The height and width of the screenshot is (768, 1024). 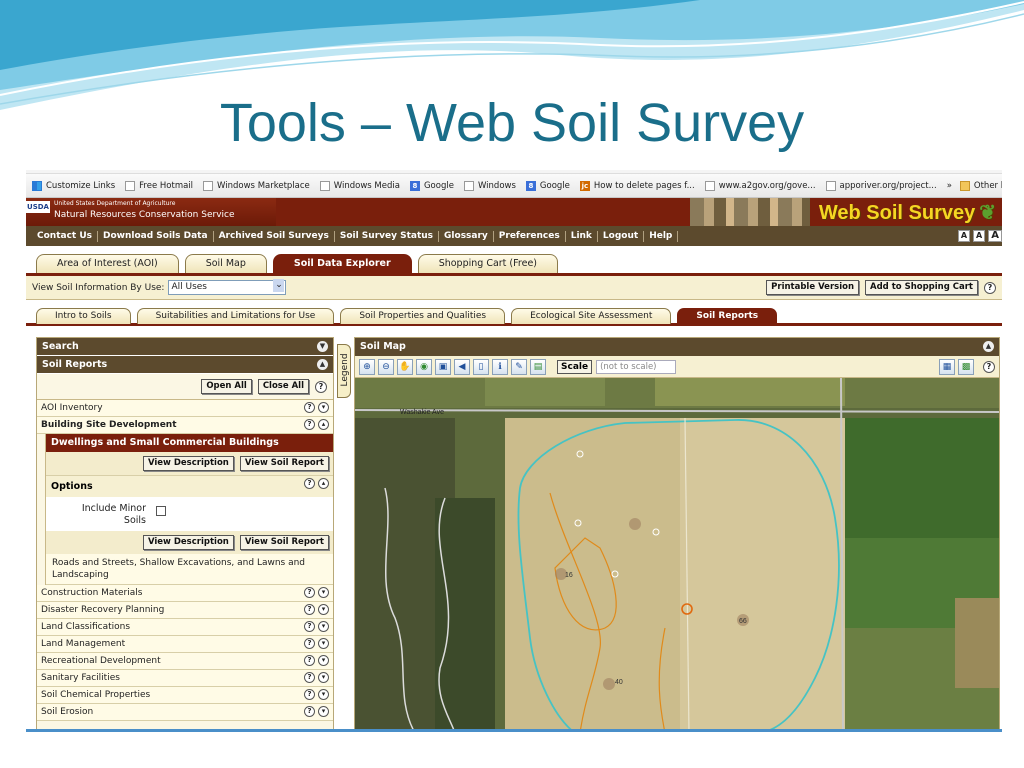 What do you see at coordinates (344, 371) in the screenshot?
I see `legend-tab: Legend` at bounding box center [344, 371].